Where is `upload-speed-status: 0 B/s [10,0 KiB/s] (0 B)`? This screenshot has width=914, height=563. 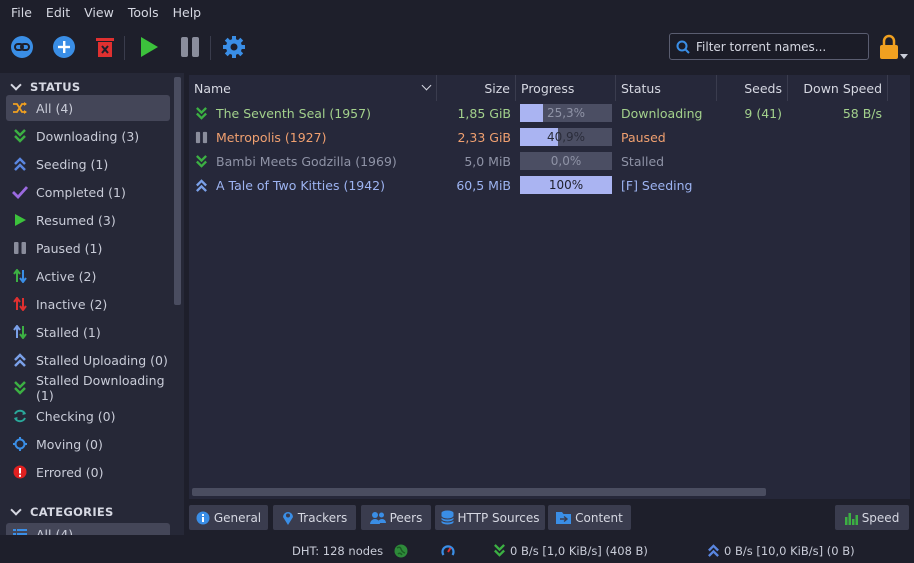
upload-speed-status: 0 B/s [10,0 KiB/s] (0 B) is located at coordinates (781, 550).